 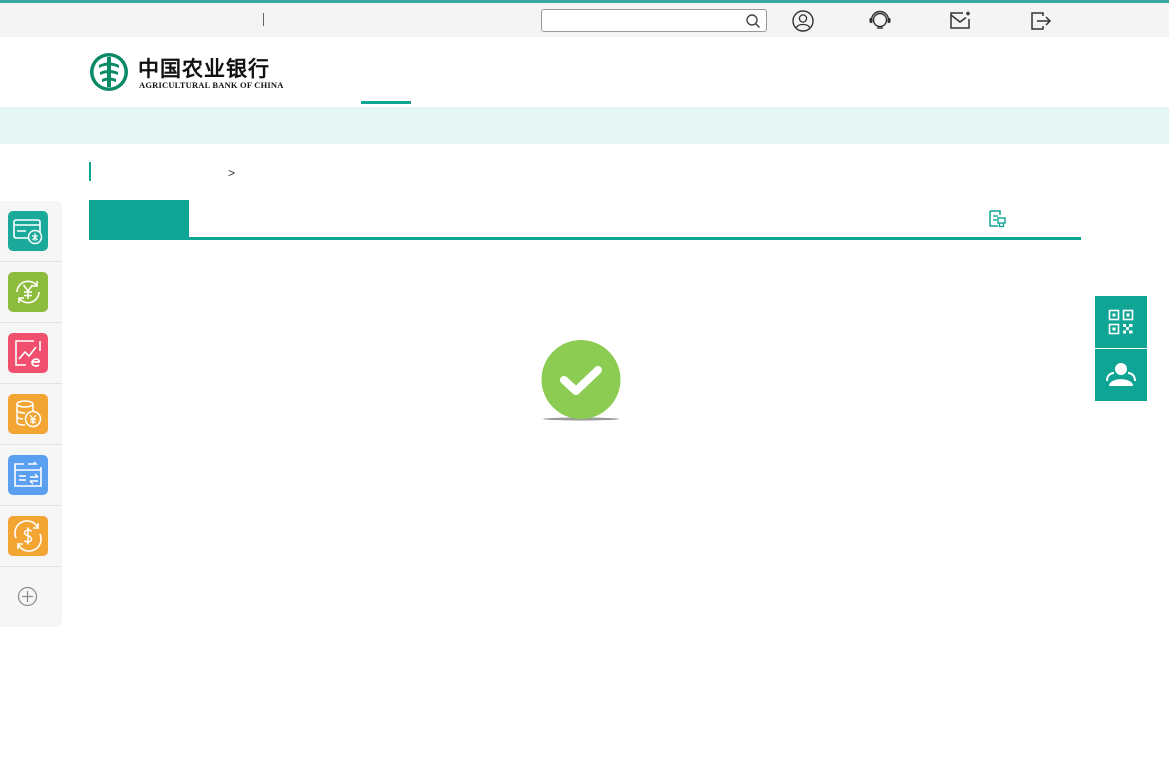 I want to click on account-card-icon, so click(x=28, y=231).